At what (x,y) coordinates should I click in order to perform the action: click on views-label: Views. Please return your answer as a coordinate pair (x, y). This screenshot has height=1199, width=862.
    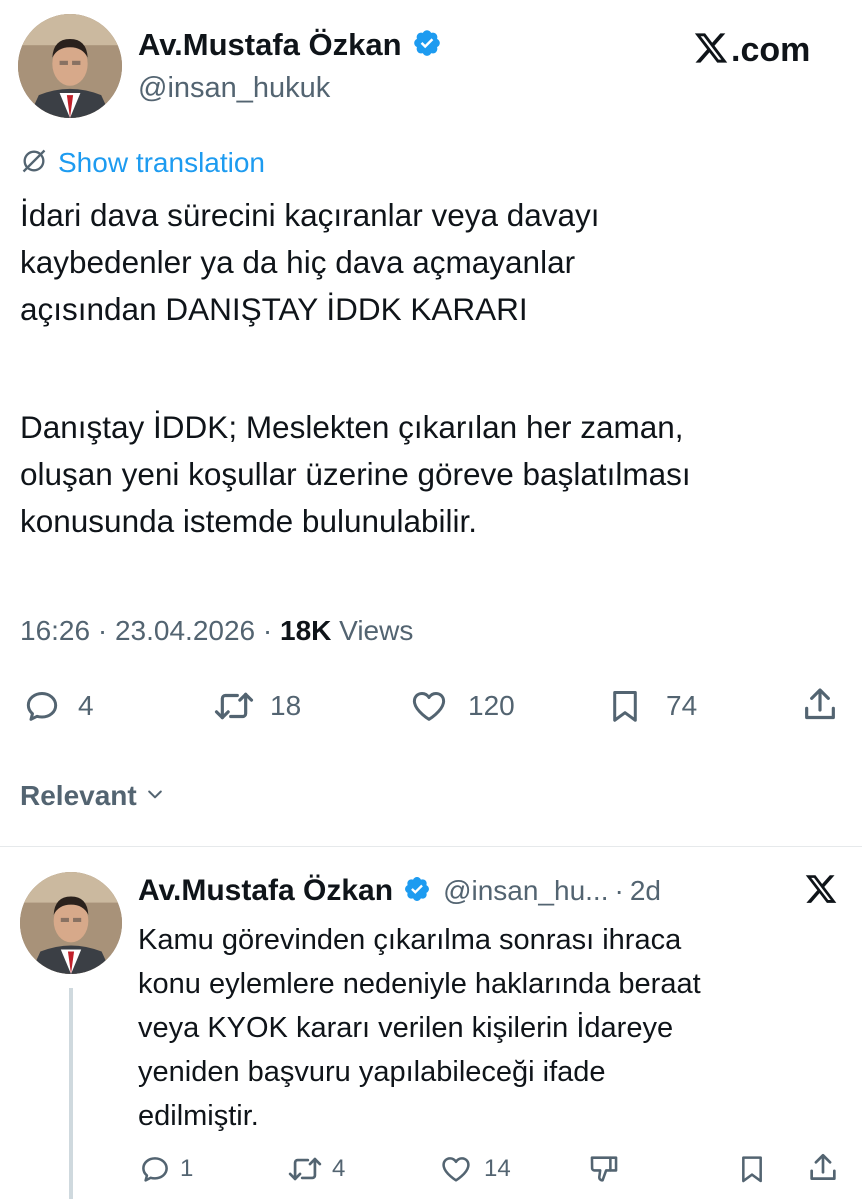
    Looking at the image, I should click on (376, 630).